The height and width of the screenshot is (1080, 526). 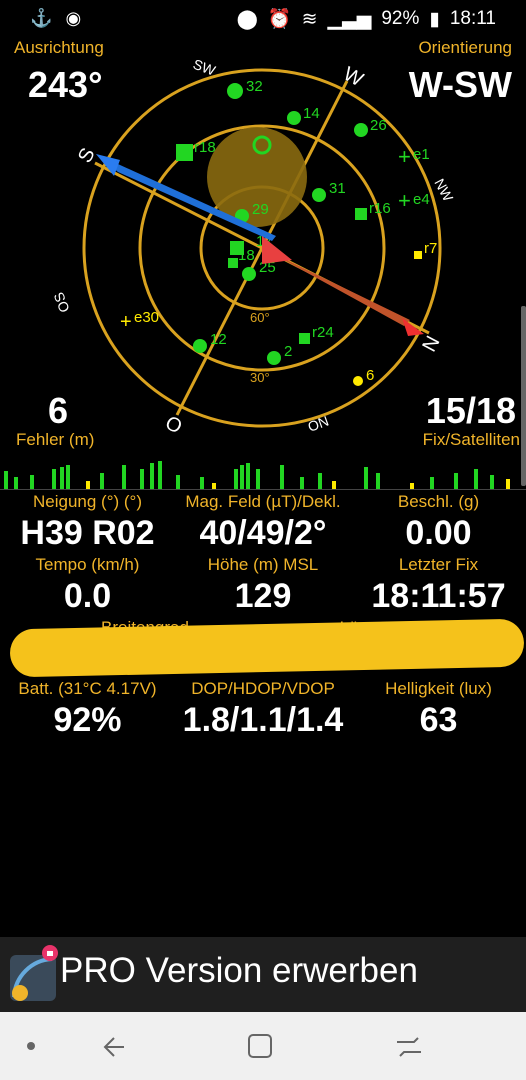 I want to click on center-needle-red-icon, so click(x=277, y=250).